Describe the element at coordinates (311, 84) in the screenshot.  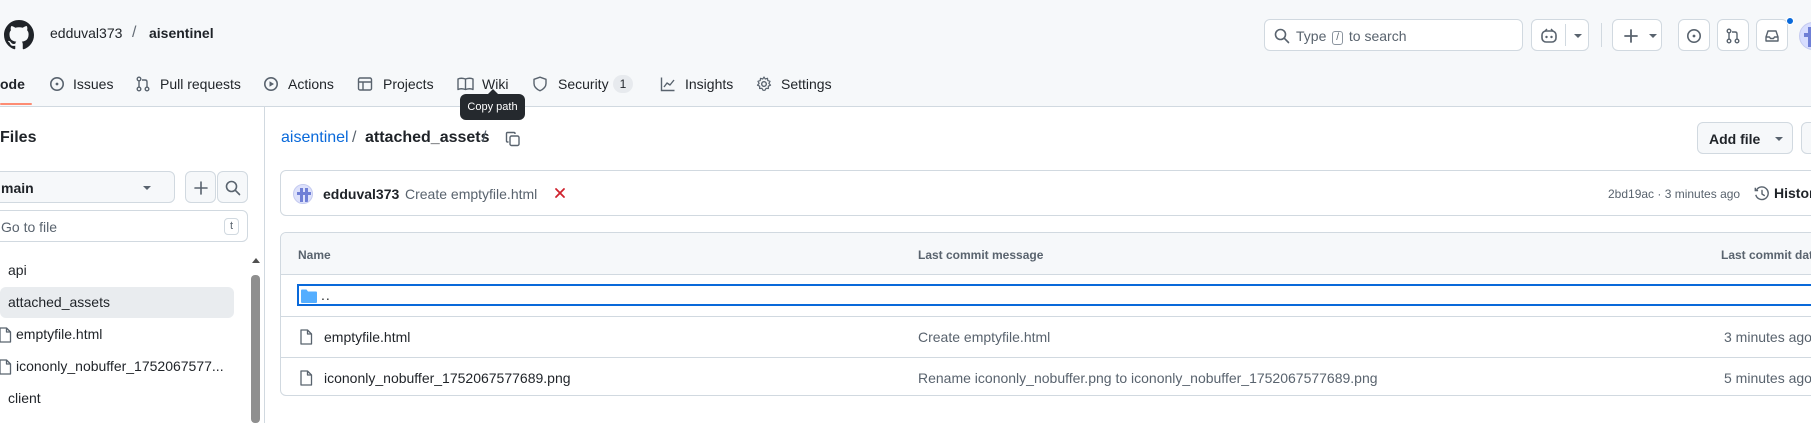
I see `tab-actions-label: Actions` at that location.